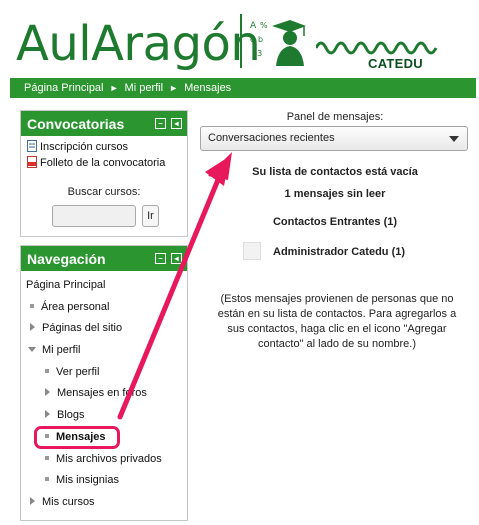 Image resolution: width=479 pixels, height=525 pixels. I want to click on block-header: Navegación – ◂, so click(104, 258).